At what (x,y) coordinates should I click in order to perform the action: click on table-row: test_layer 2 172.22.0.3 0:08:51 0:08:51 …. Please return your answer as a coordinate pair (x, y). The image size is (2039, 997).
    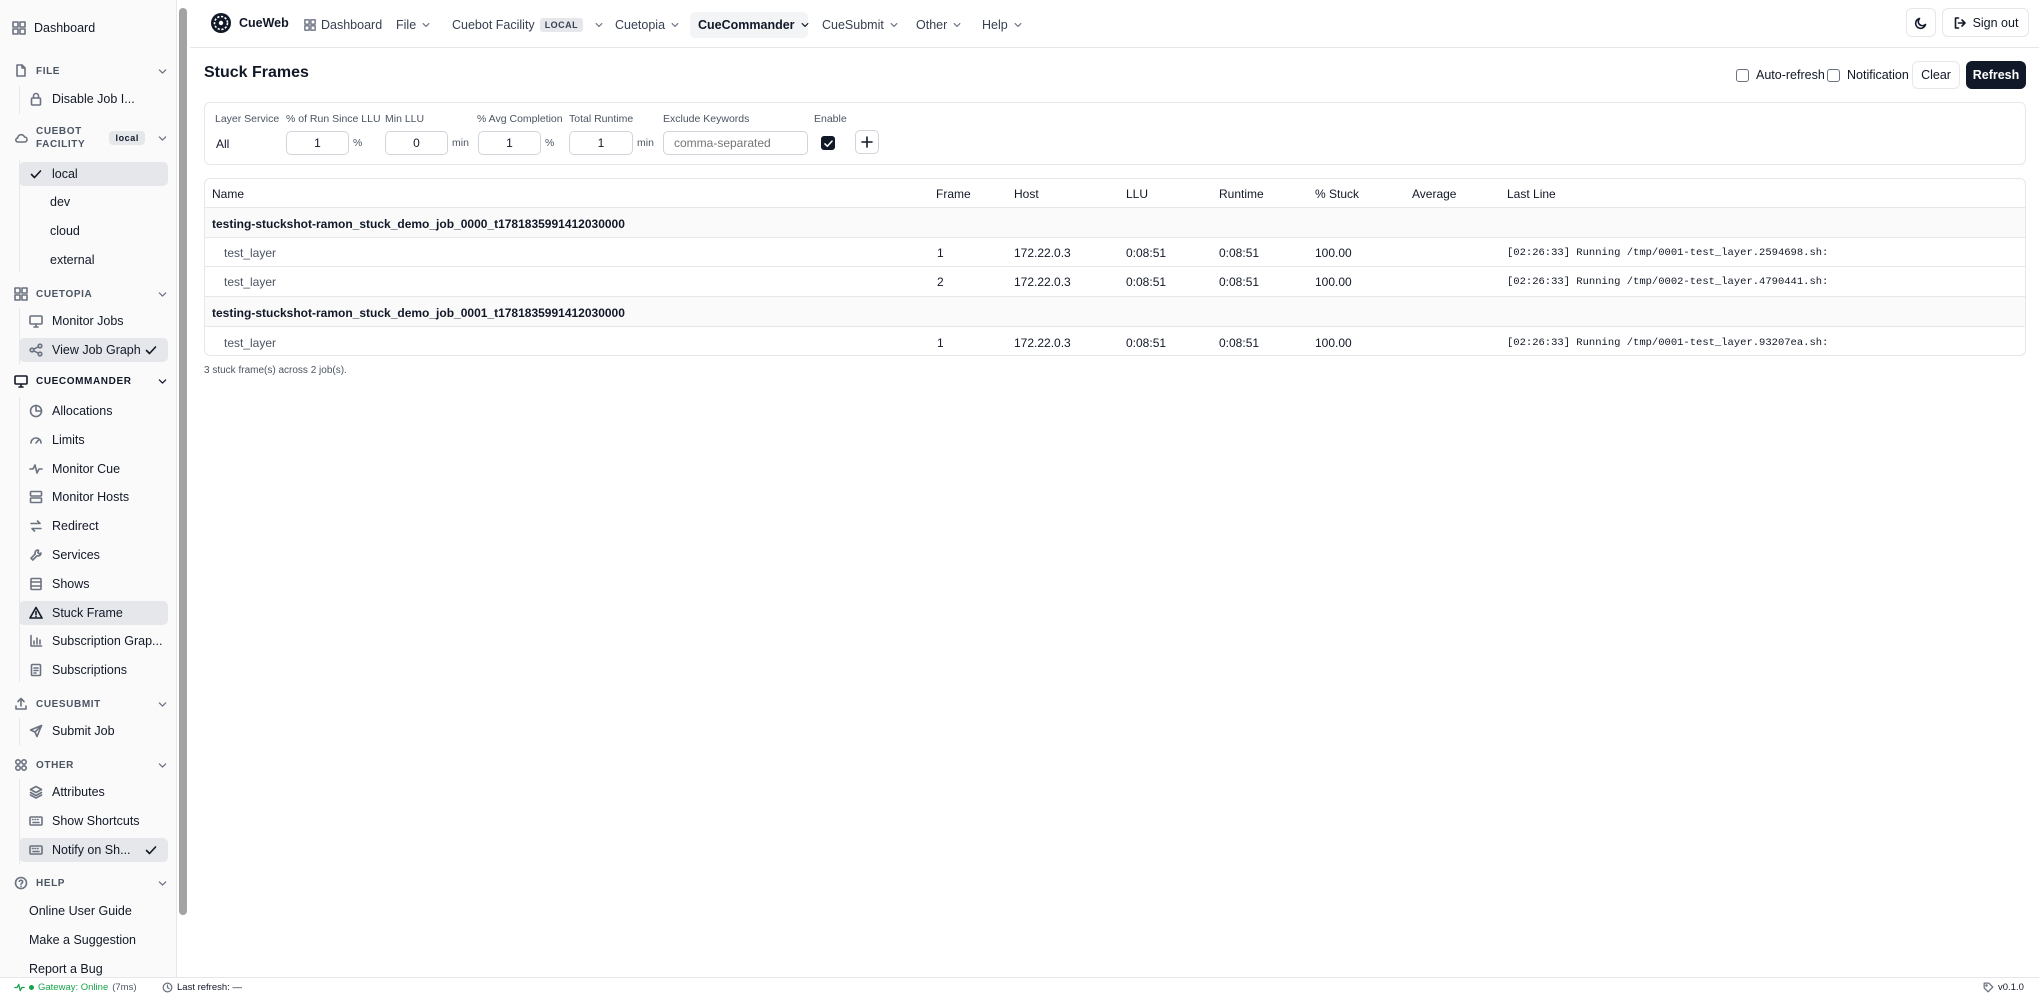
    Looking at the image, I should click on (1115, 282).